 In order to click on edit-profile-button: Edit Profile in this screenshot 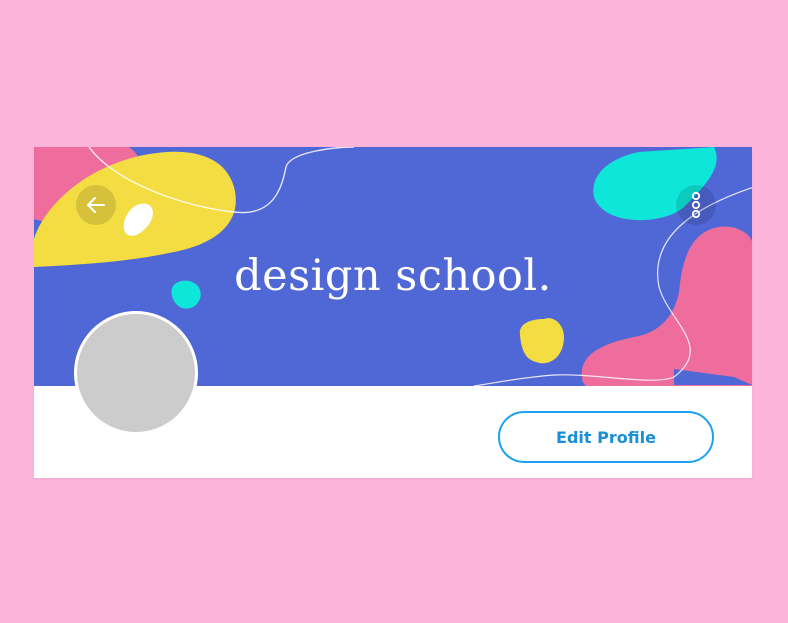, I will do `click(606, 437)`.